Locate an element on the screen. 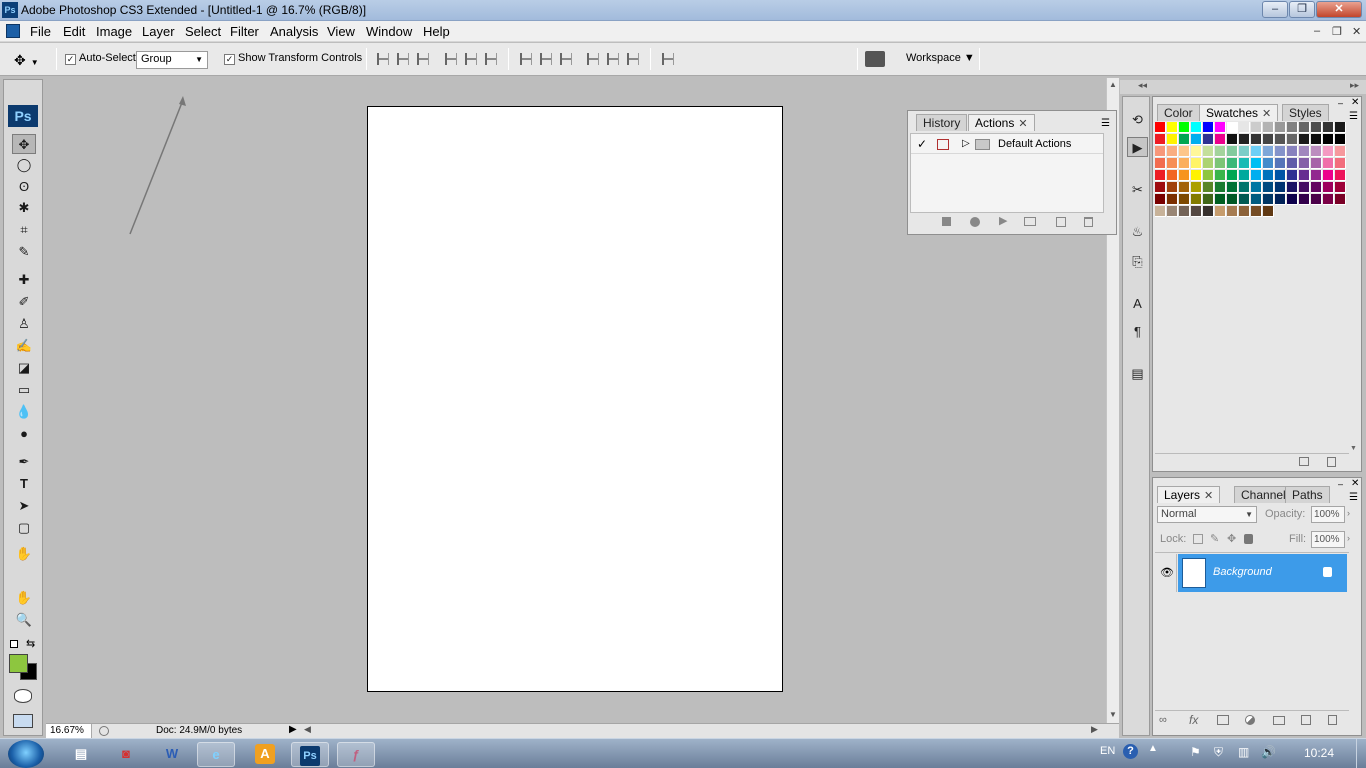  minimize-button: – is located at coordinates (1275, 9).